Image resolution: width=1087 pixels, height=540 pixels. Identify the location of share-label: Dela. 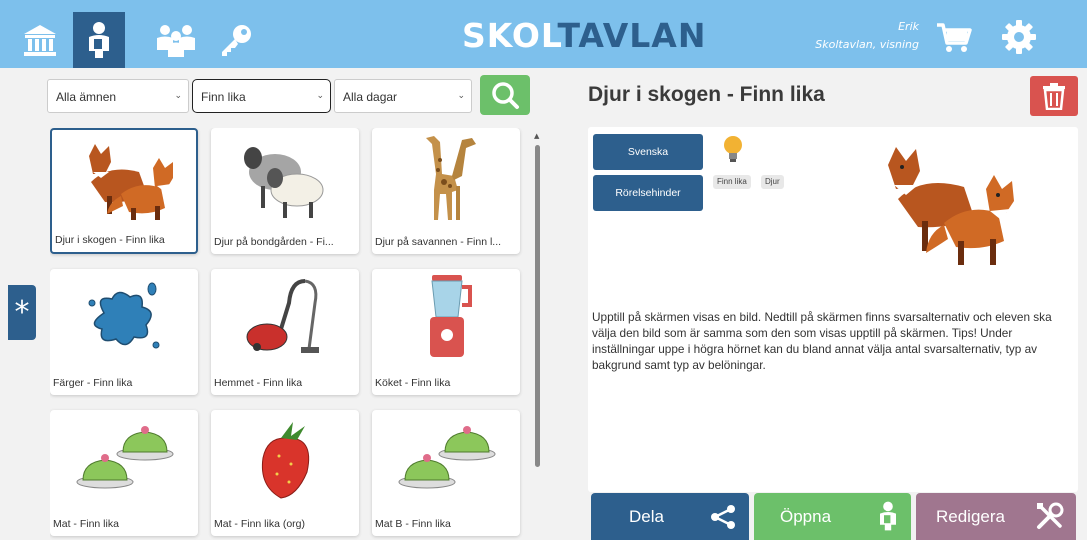
(646, 516).